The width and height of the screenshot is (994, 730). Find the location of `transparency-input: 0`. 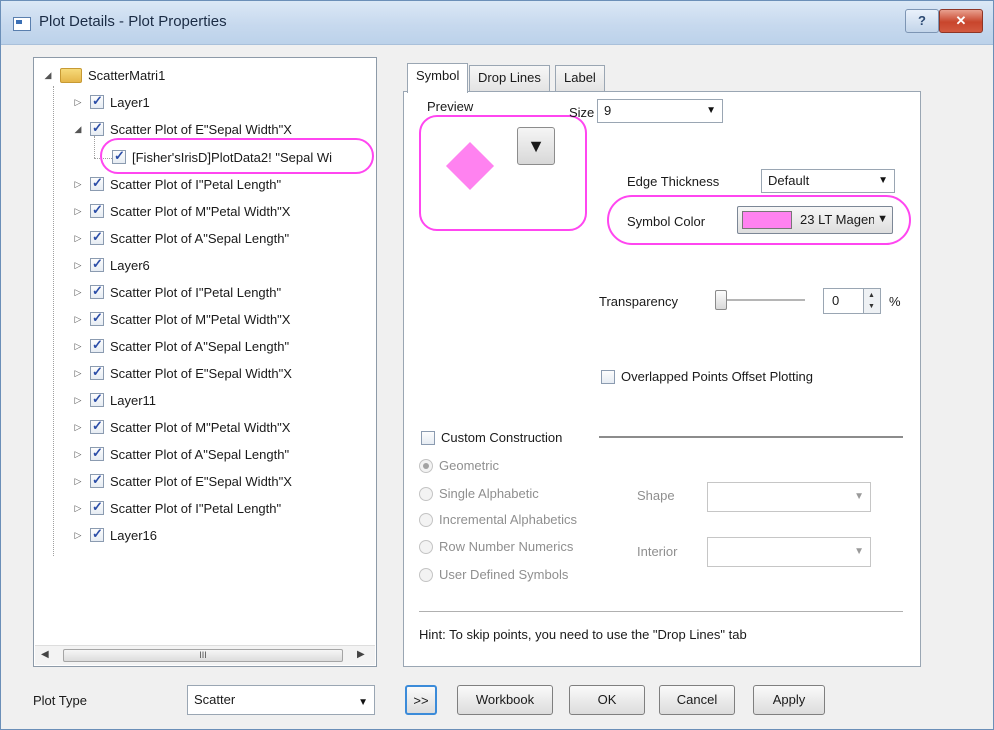

transparency-input: 0 is located at coordinates (844, 301).